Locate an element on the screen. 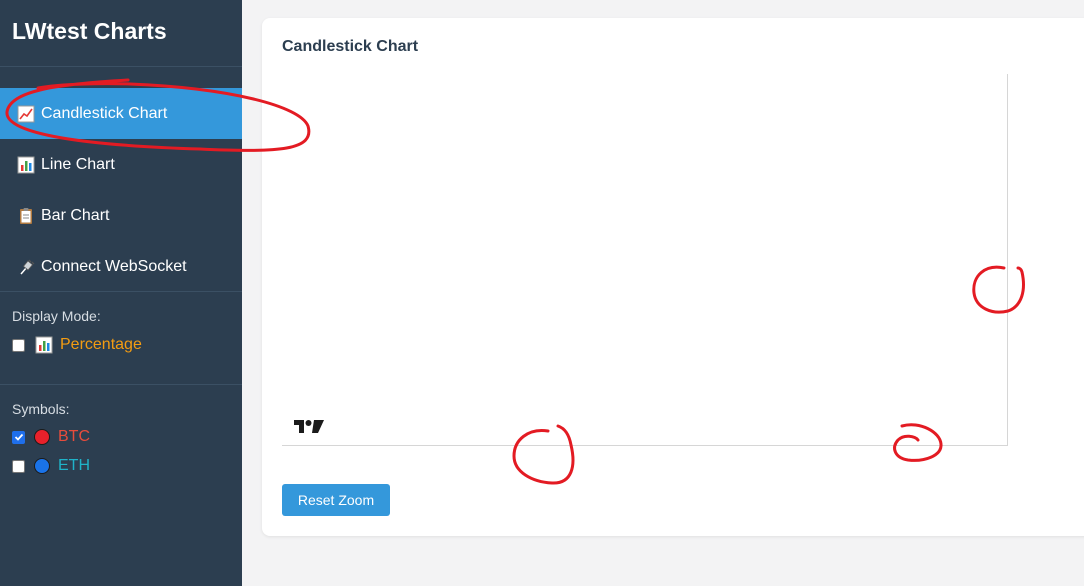 This screenshot has width=1084, height=586. symbol-btc: BTC is located at coordinates (51, 437).